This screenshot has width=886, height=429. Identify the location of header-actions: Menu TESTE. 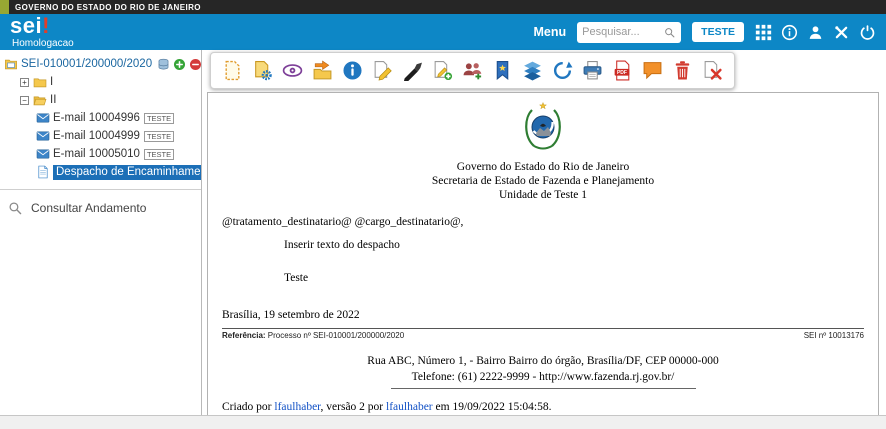
(705, 32).